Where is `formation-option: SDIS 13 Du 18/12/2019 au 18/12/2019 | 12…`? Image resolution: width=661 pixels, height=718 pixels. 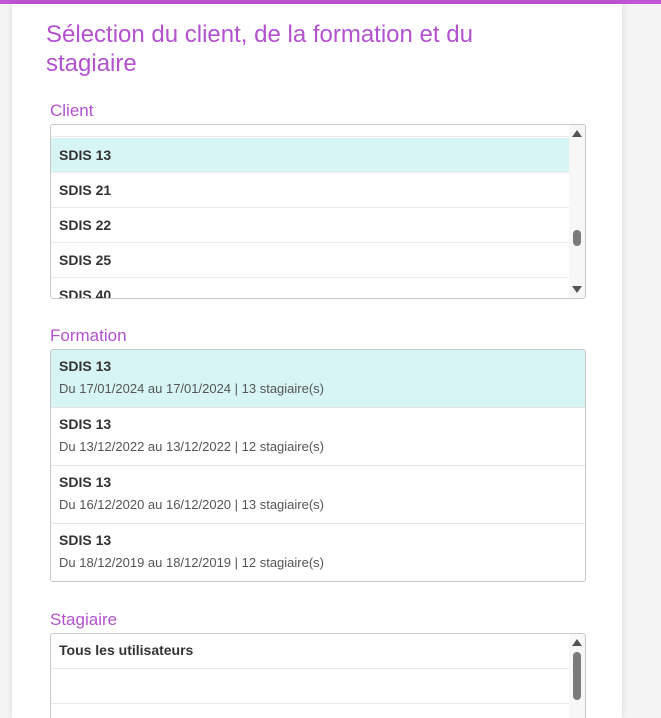
formation-option: SDIS 13 Du 18/12/2019 au 18/12/2019 | 12… is located at coordinates (318, 552).